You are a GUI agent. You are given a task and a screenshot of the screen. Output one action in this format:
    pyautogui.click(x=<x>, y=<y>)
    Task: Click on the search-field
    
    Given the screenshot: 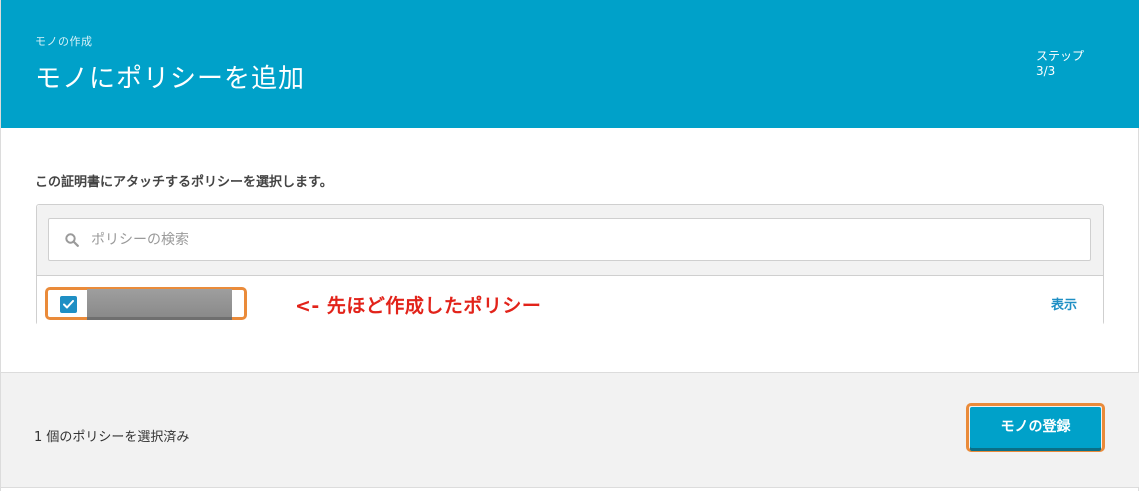 What is the action you would take?
    pyautogui.click(x=569, y=239)
    